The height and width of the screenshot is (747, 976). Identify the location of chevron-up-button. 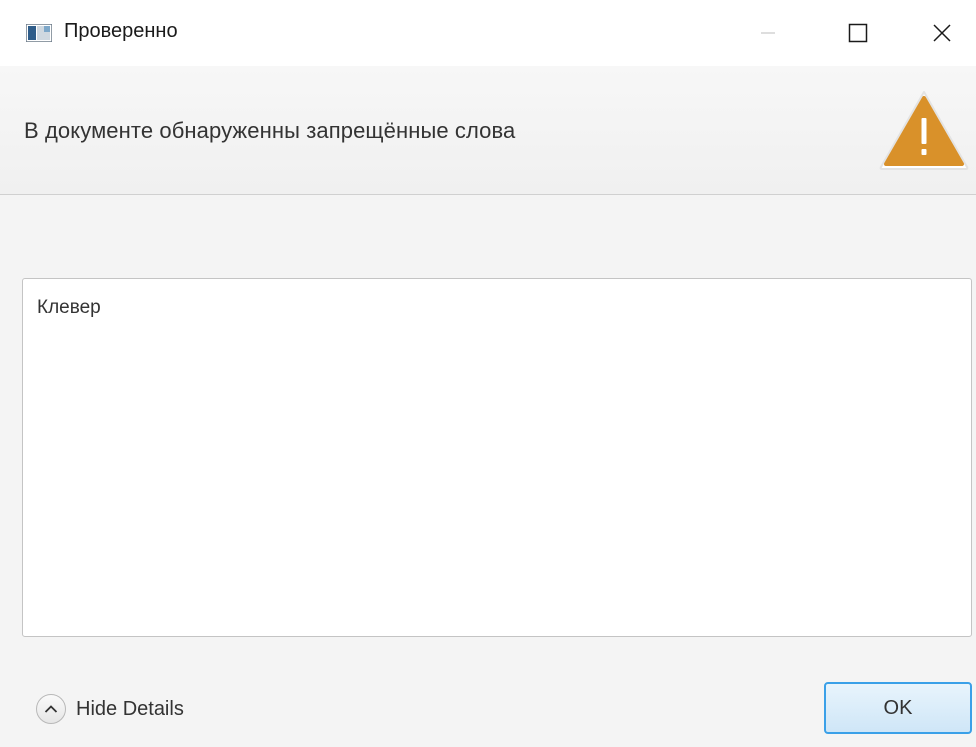
(51, 709).